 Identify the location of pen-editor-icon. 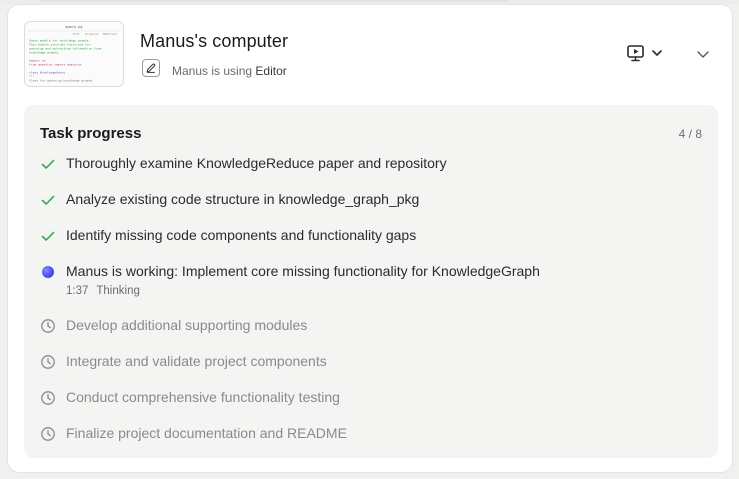
(151, 68).